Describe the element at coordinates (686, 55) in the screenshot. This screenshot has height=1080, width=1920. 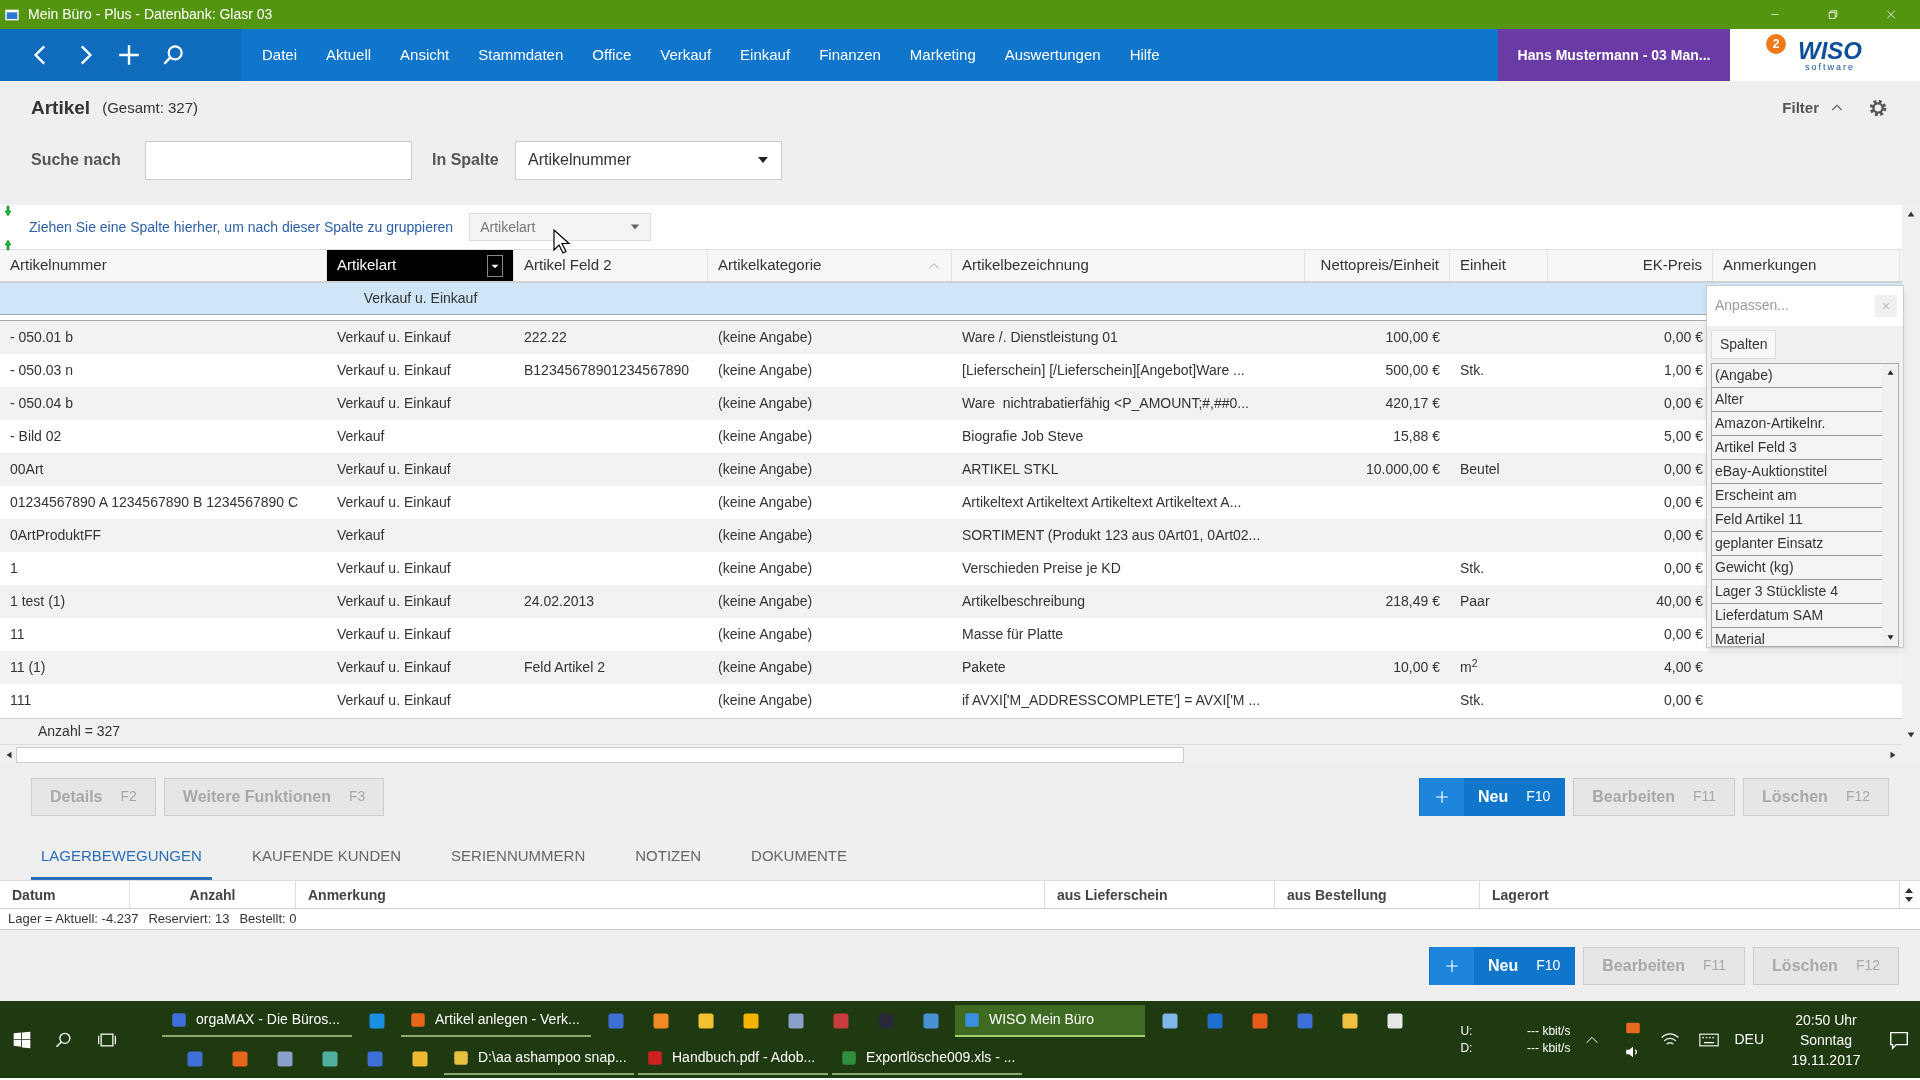
I see `menu-item: Verkauf` at that location.